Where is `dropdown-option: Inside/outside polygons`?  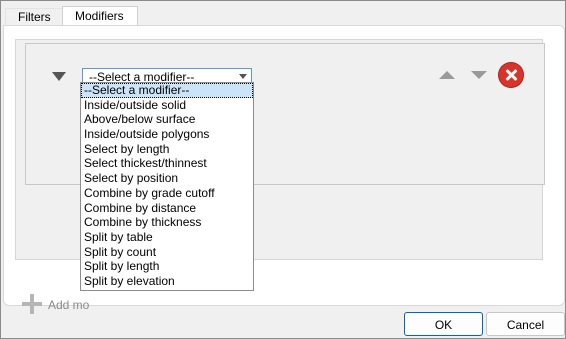
dropdown-option: Inside/outside polygons is located at coordinates (167, 134).